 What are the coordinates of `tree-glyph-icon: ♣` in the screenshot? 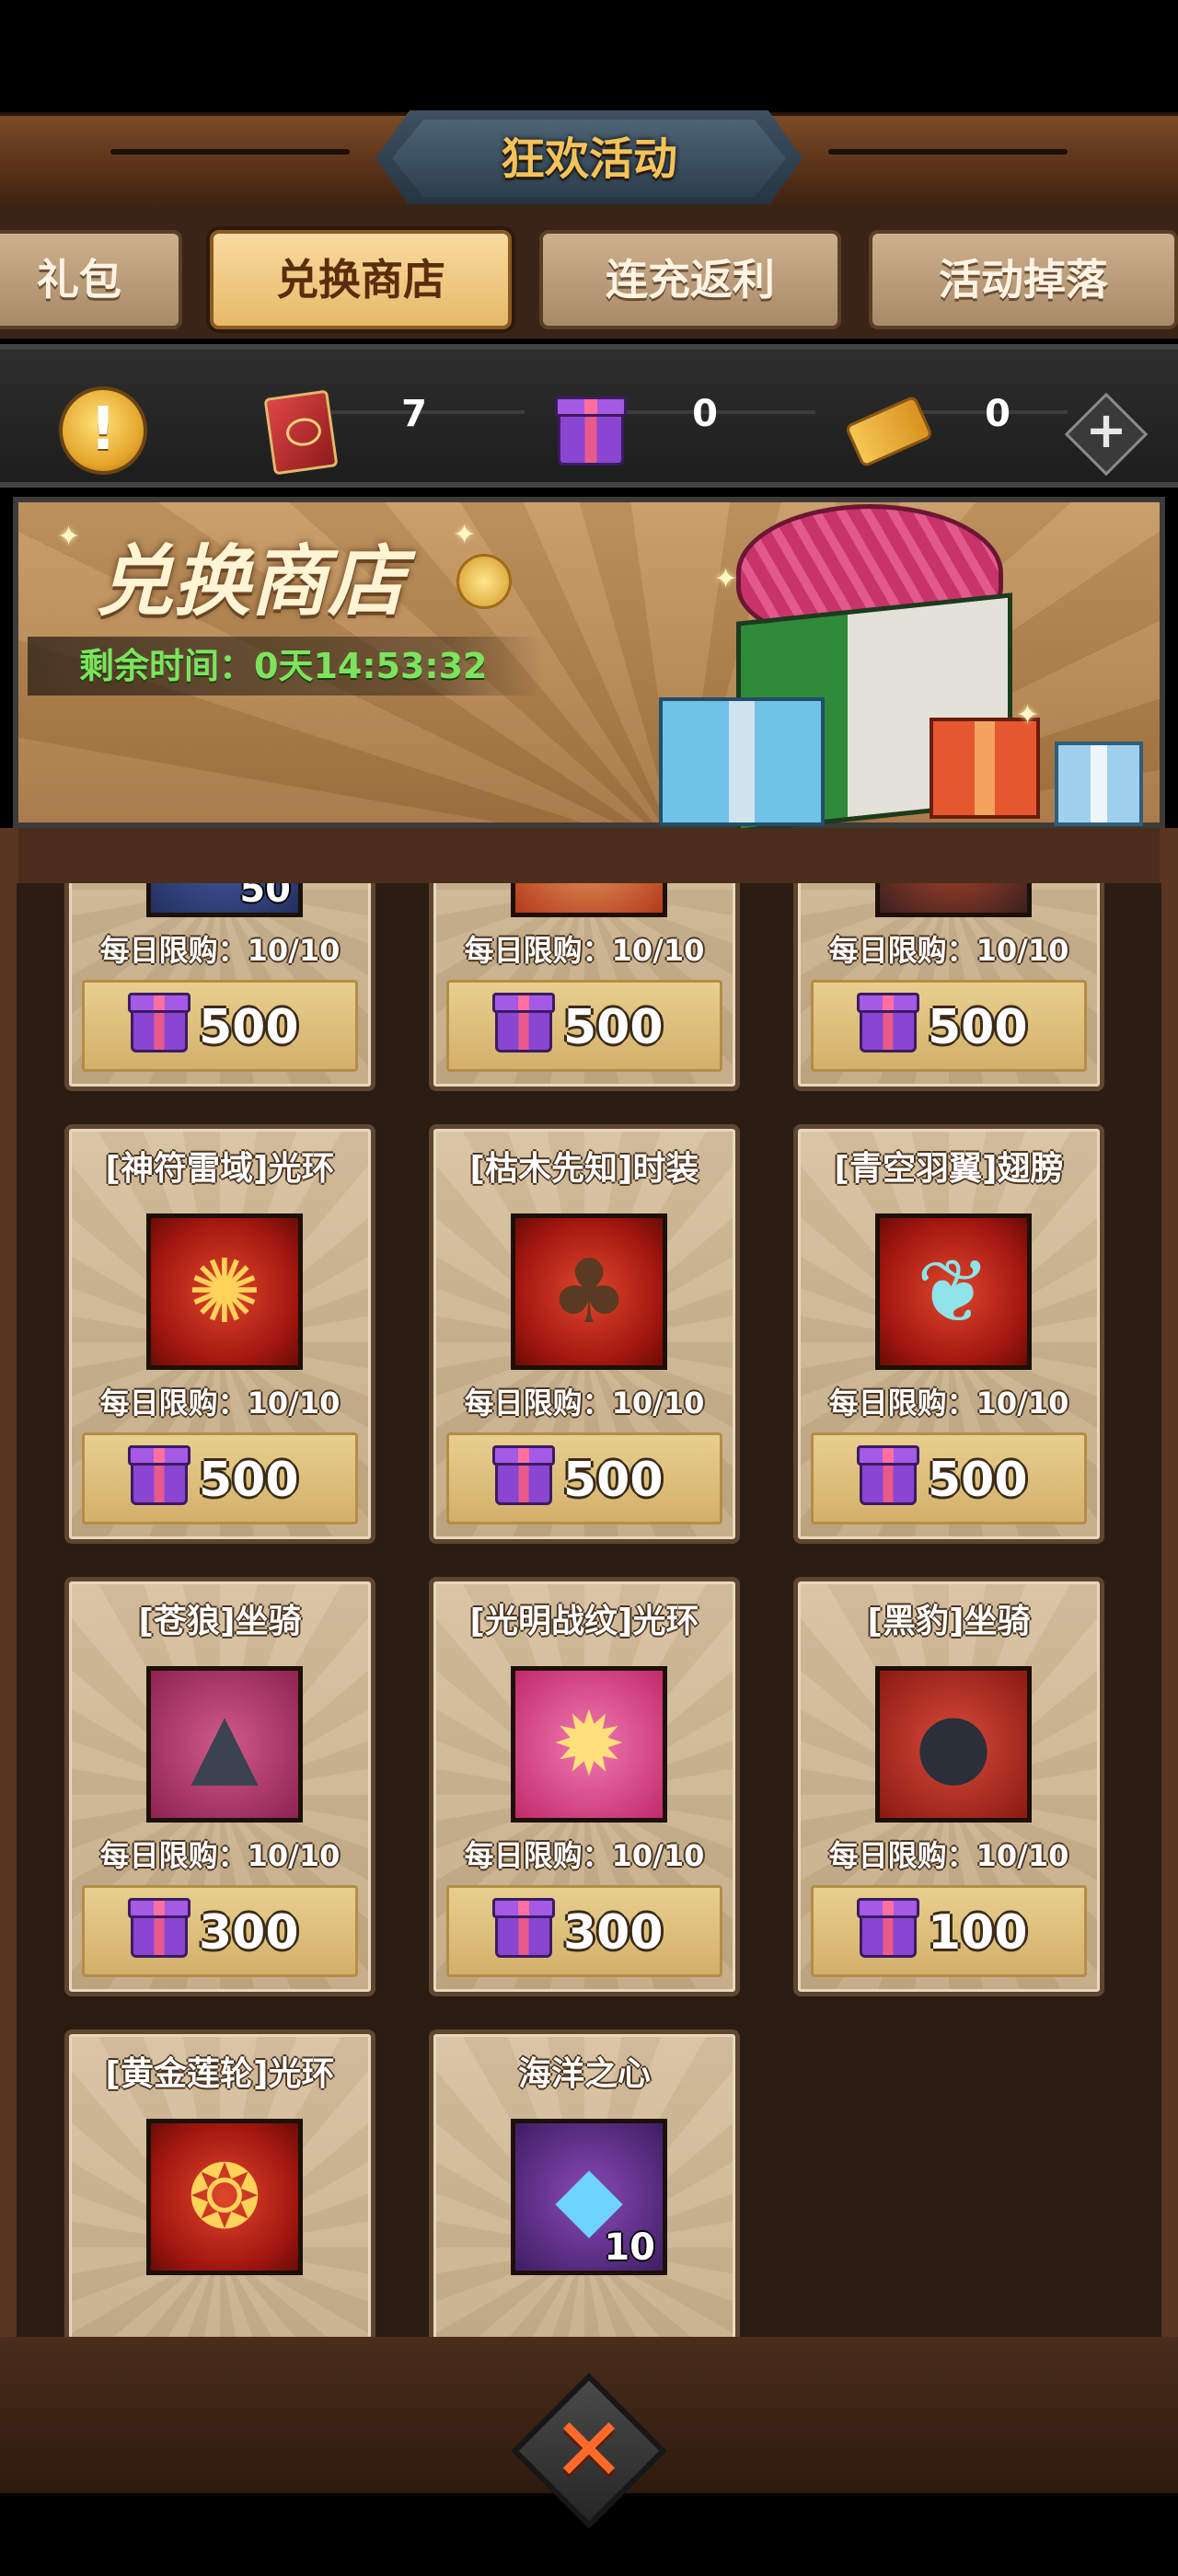 It's located at (589, 1291).